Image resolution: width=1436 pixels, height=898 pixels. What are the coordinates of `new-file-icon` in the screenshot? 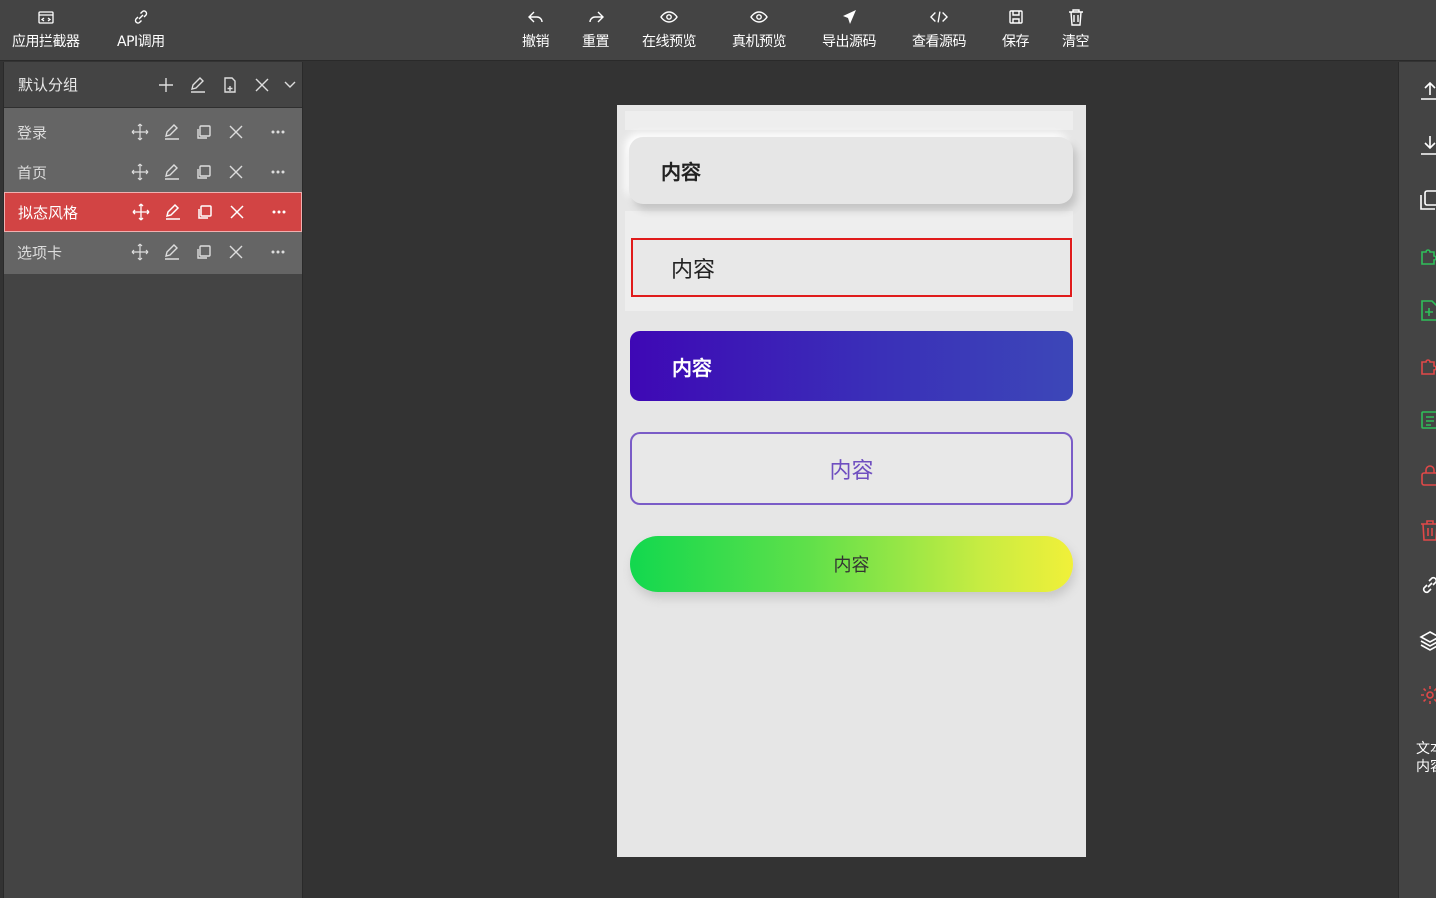 It's located at (230, 85).